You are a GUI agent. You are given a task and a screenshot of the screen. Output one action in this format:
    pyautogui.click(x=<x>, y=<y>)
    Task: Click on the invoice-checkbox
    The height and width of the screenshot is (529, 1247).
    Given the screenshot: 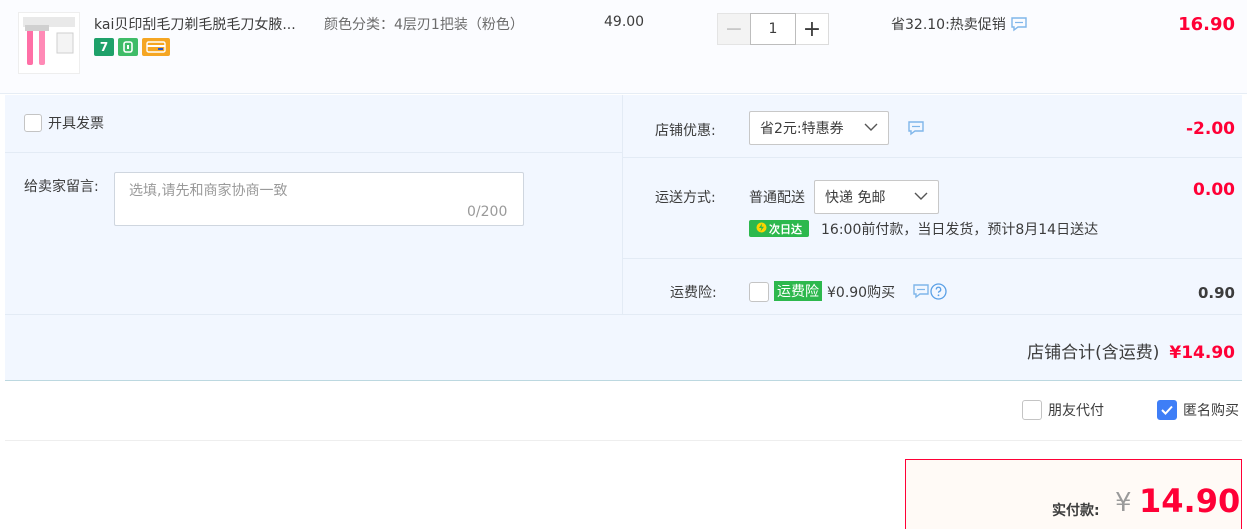 What is the action you would take?
    pyautogui.click(x=33, y=123)
    